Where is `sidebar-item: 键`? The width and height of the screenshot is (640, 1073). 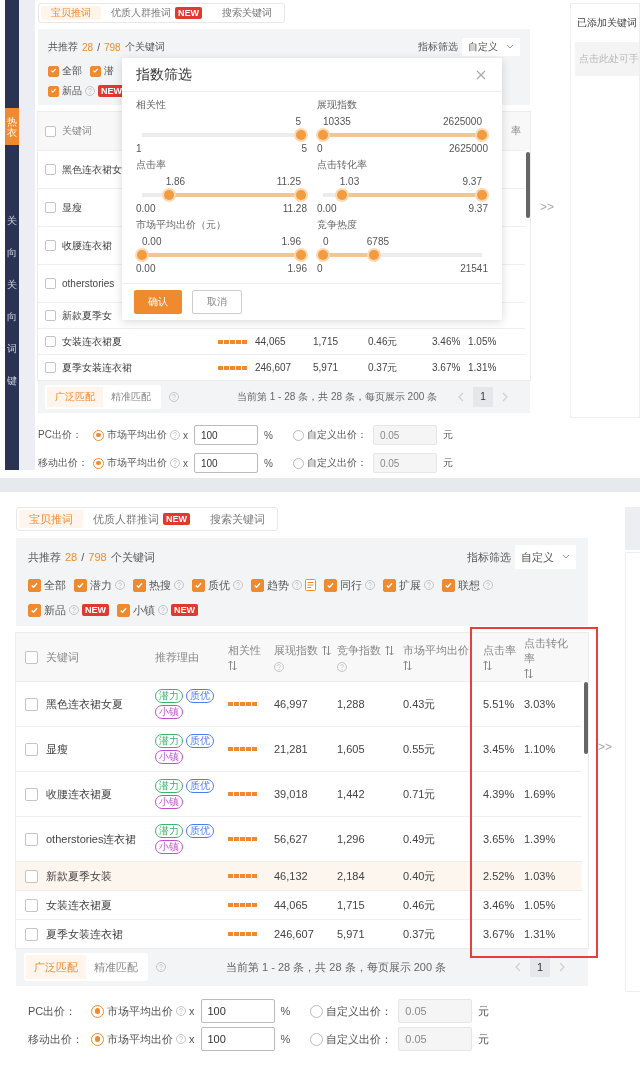 sidebar-item: 键 is located at coordinates (12, 380).